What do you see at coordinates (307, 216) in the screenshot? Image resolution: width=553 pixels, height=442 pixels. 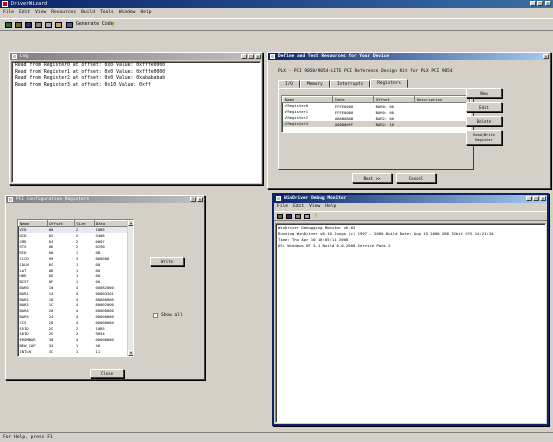 I see `debug-settings-icon` at bounding box center [307, 216].